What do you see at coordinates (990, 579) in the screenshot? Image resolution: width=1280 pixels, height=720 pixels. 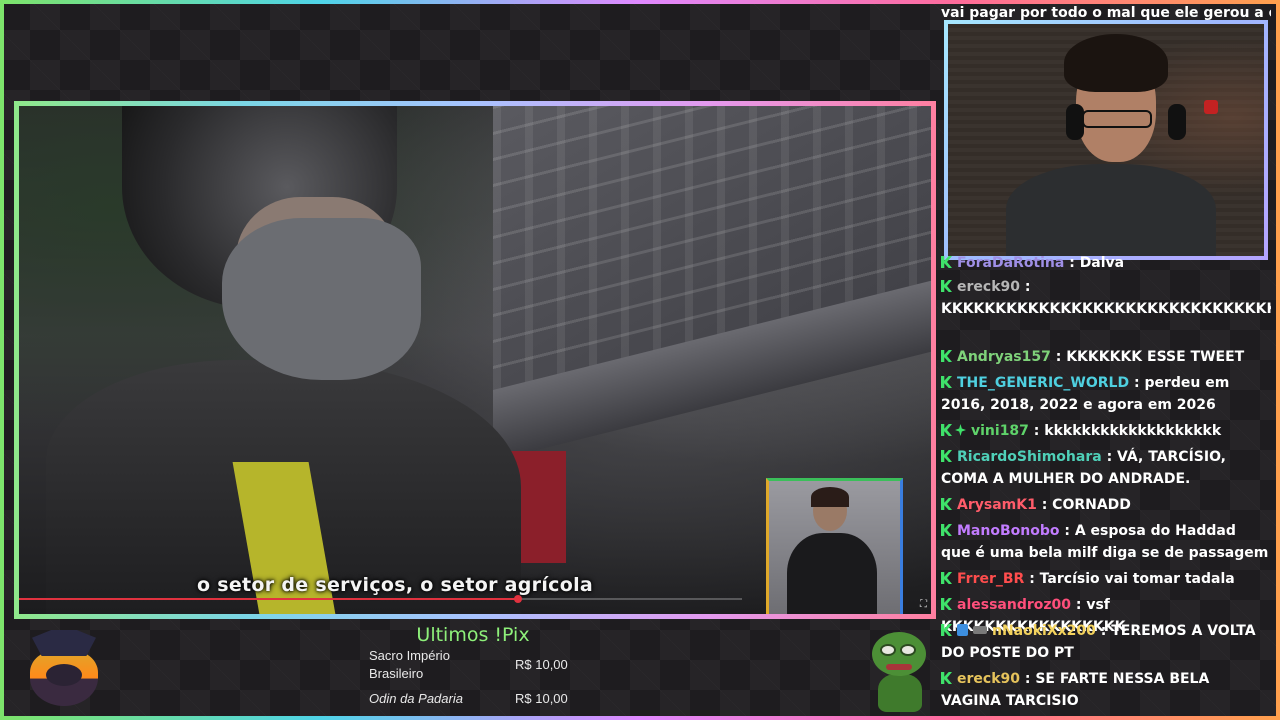 I see `chat-username: Frrer_BR` at bounding box center [990, 579].